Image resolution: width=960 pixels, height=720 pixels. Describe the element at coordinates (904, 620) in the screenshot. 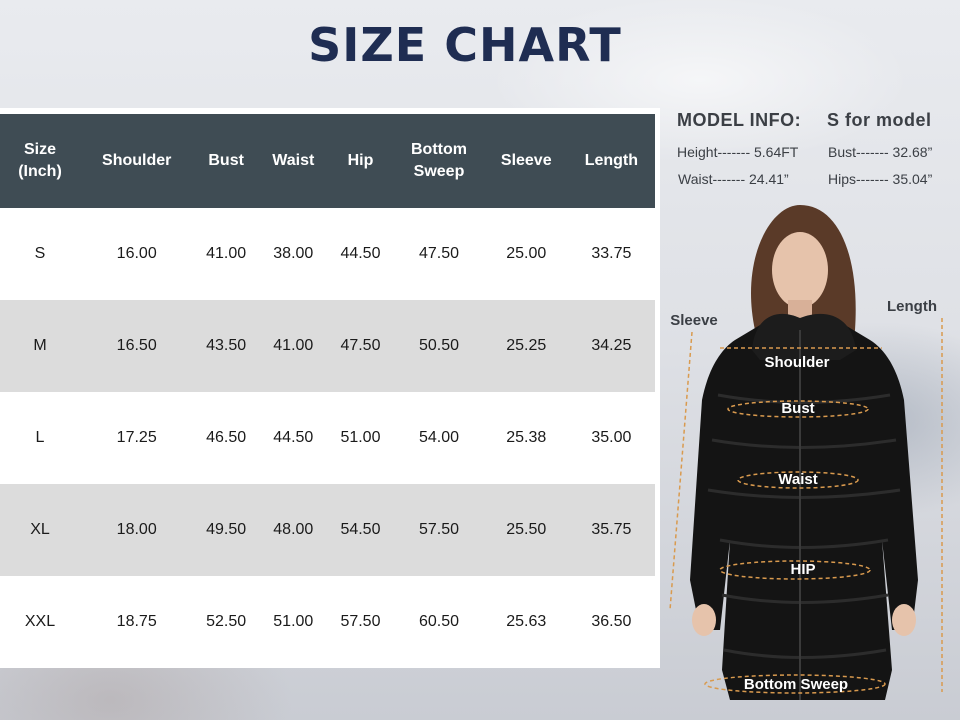

I see `model-right-hand` at that location.